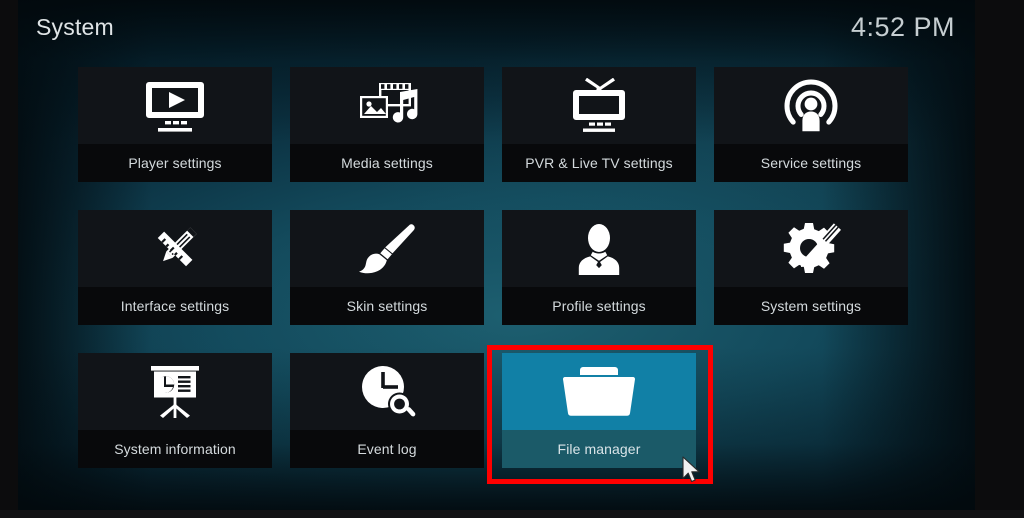 This screenshot has height=518, width=1024. I want to click on tile-interface-settings: Interface settings, so click(175, 267).